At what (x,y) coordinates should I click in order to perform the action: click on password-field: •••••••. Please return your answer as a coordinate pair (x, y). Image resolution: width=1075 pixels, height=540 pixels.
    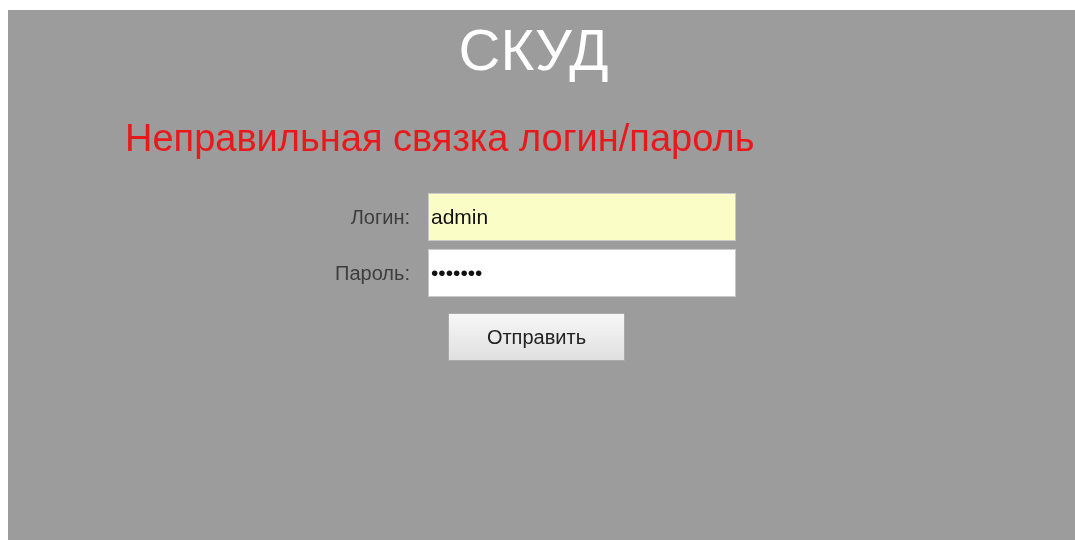
    Looking at the image, I should click on (582, 273).